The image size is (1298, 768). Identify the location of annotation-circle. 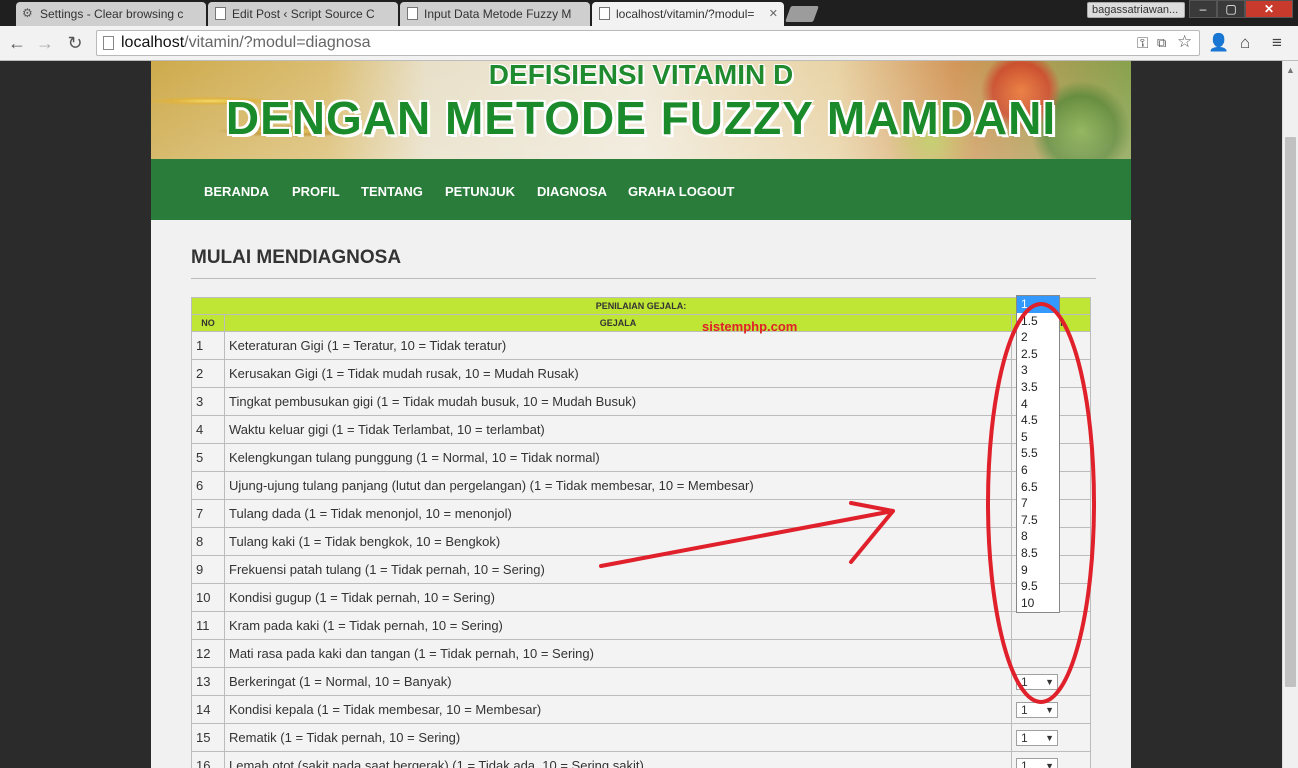
(1041, 503).